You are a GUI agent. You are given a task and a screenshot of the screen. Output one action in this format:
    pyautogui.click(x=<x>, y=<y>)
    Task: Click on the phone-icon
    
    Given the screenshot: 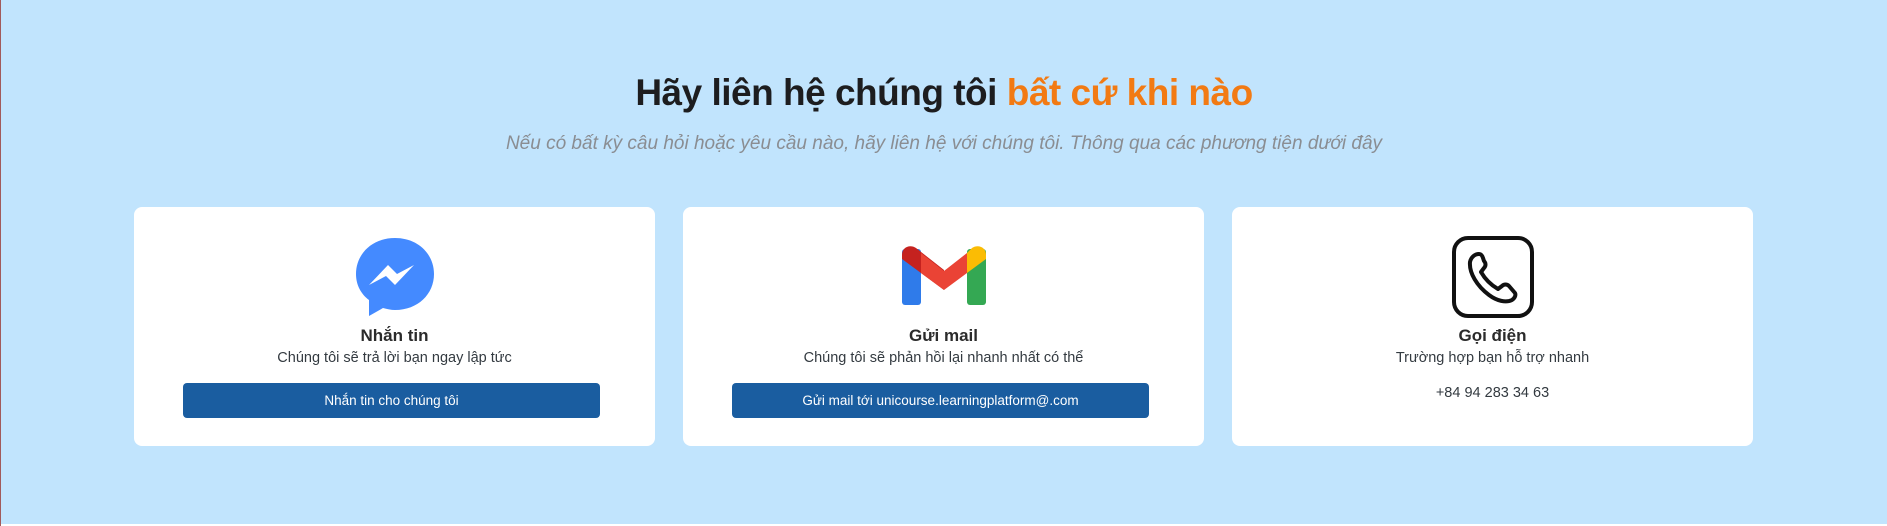 What is the action you would take?
    pyautogui.click(x=1493, y=277)
    